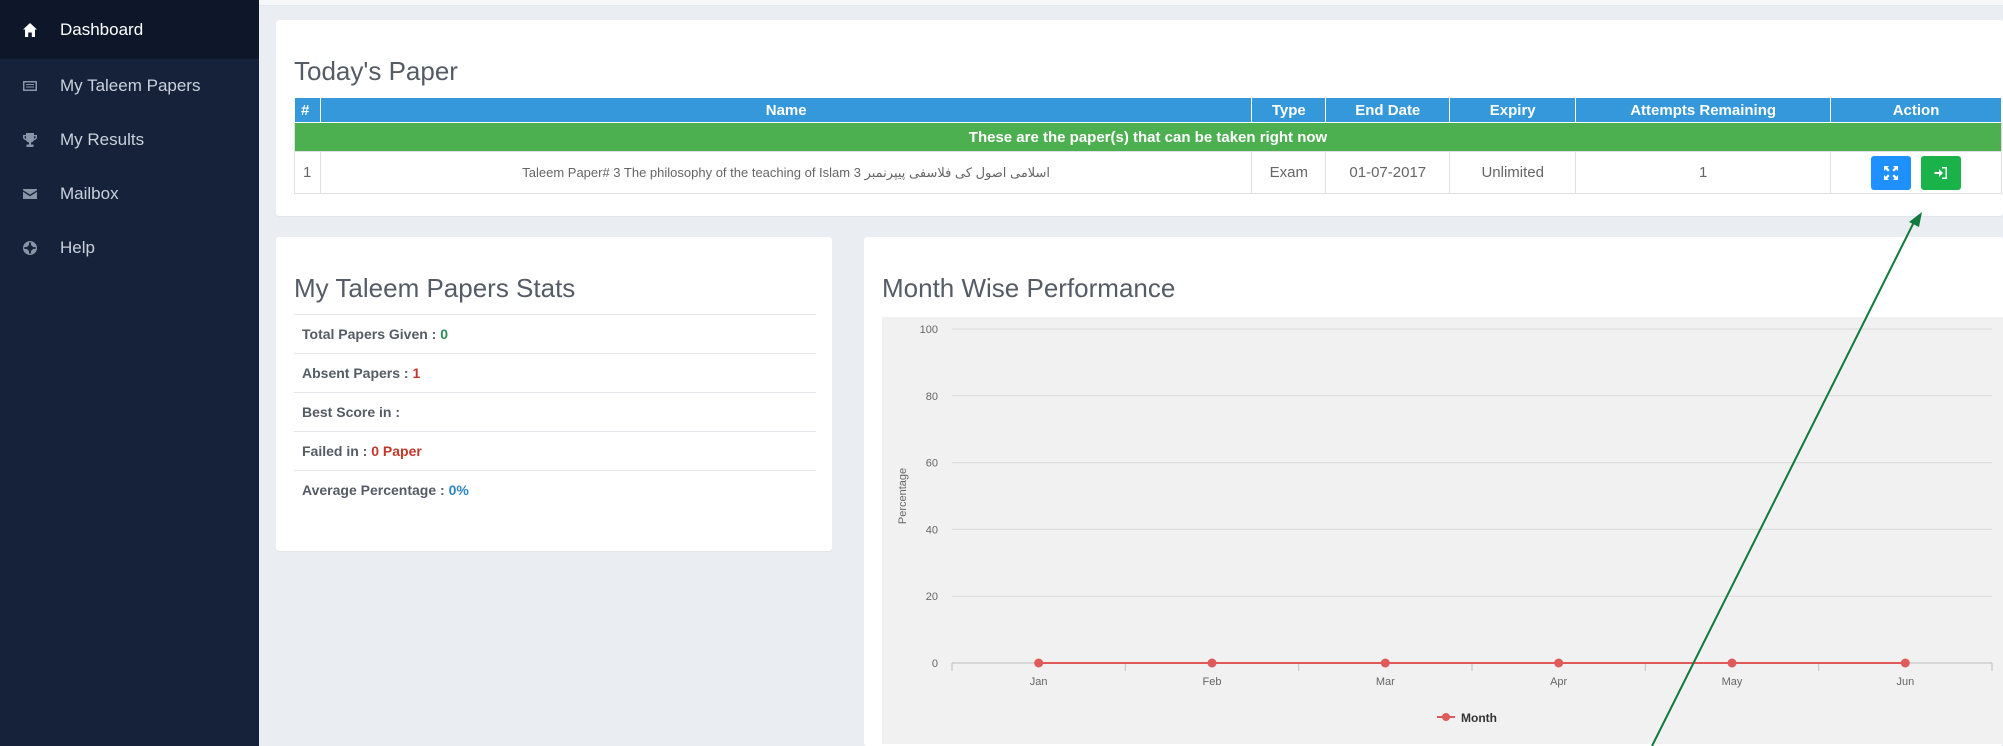 This screenshot has height=746, width=2003. What do you see at coordinates (929, 330) in the screenshot?
I see `y-tick-label: 100` at bounding box center [929, 330].